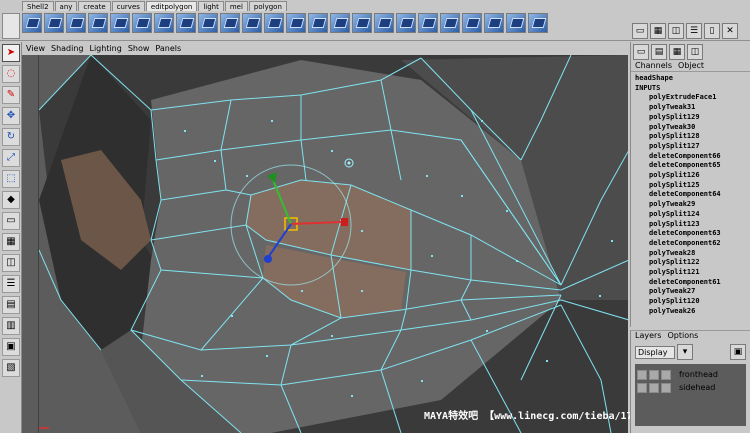 The image size is (750, 433). Describe the element at coordinates (685, 352) in the screenshot. I see `dropdown-arrow-icon: ▾` at that location.